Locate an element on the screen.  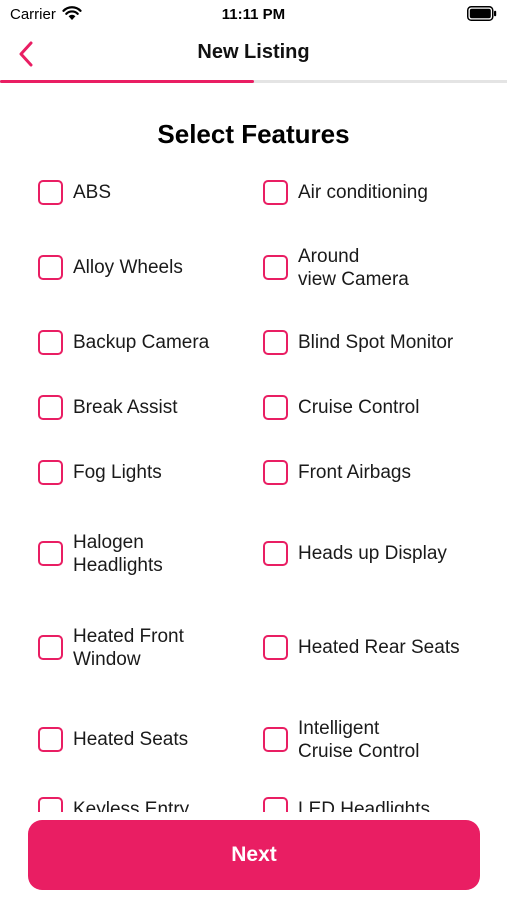
feature-option: Break Assist is located at coordinates (143, 407).